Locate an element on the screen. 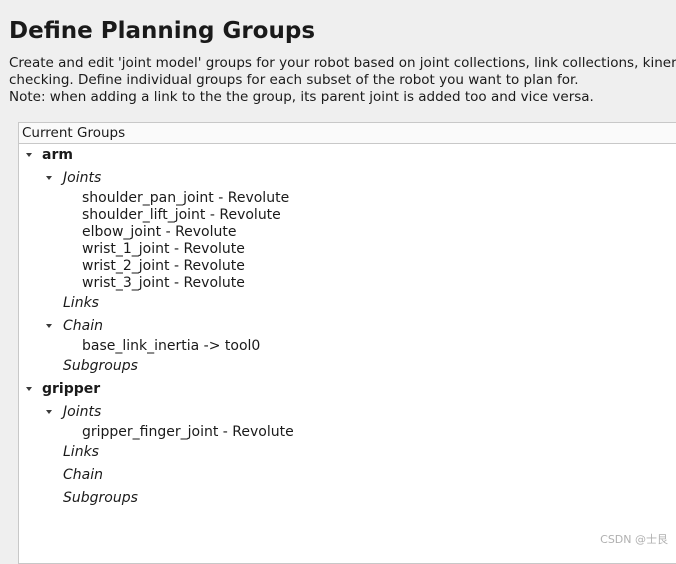 This screenshot has height=564, width=676. gripper-subgroups-node: Subgroups is located at coordinates (100, 498).